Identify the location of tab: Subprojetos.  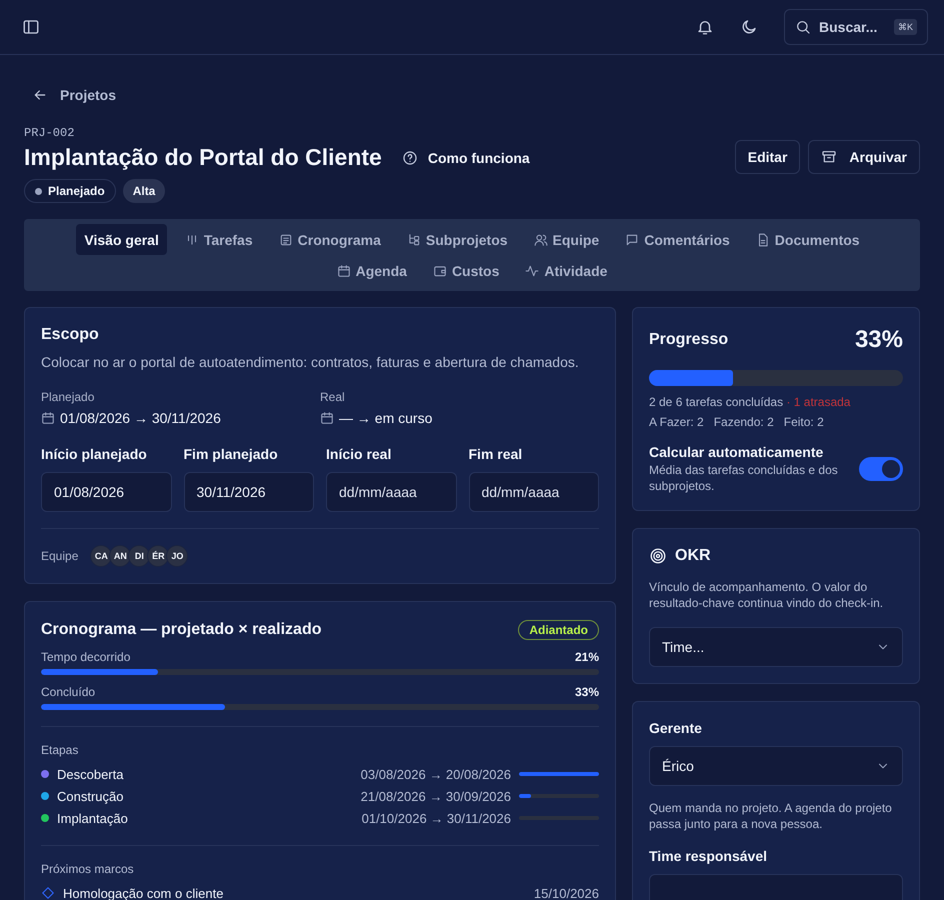
(457, 239).